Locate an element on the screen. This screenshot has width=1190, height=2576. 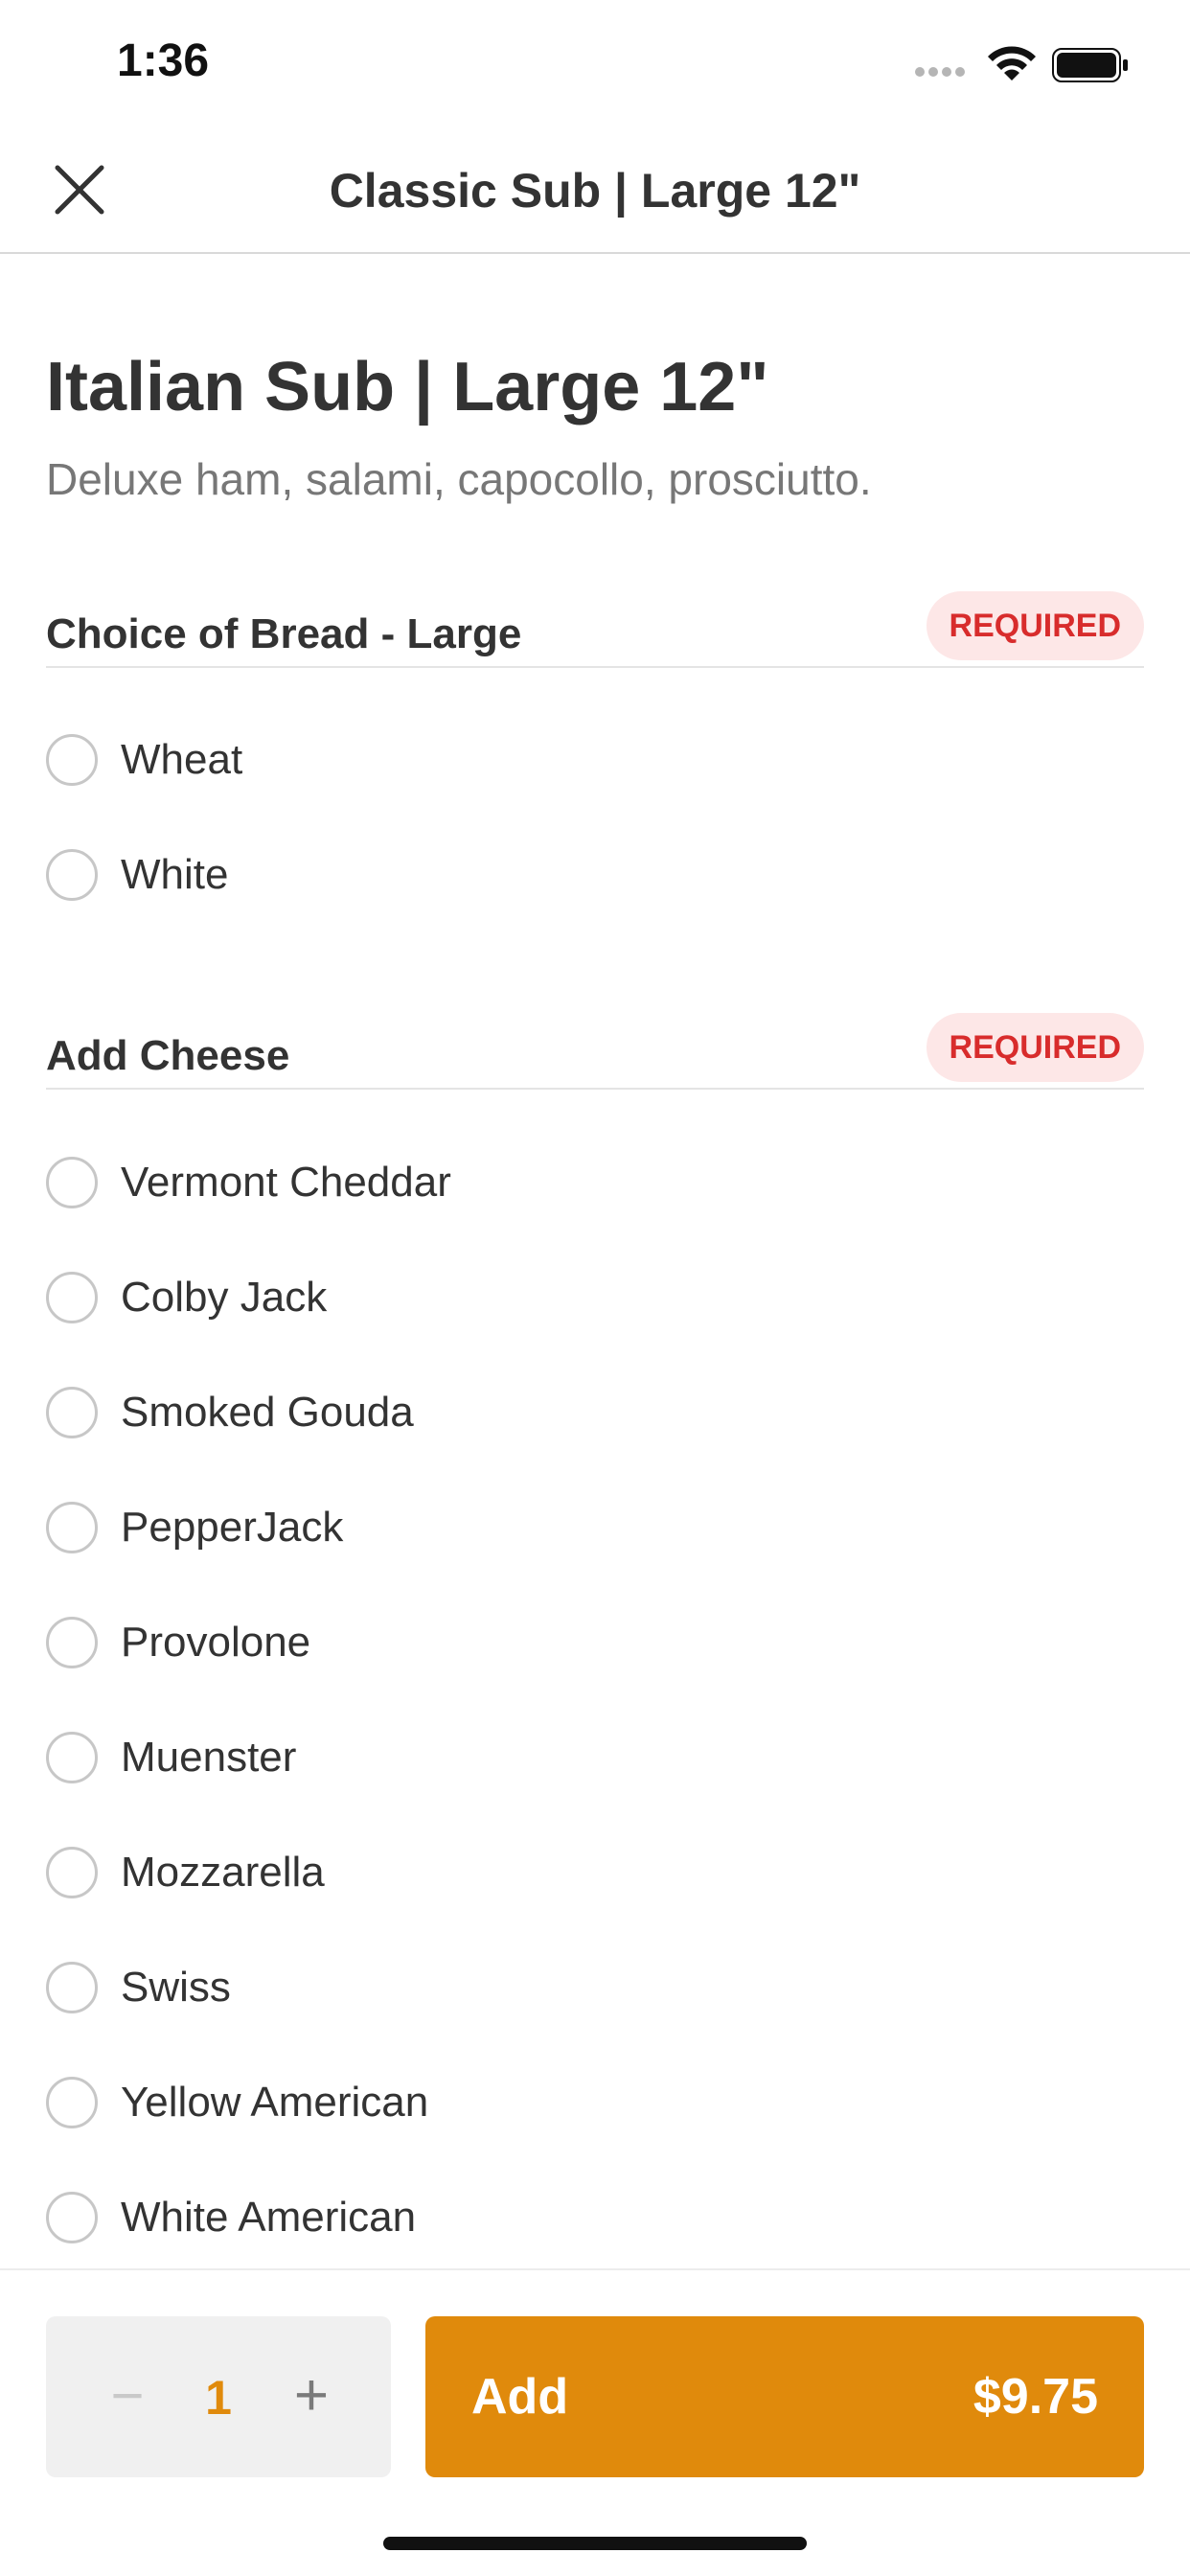
close-button is located at coordinates (80, 189).